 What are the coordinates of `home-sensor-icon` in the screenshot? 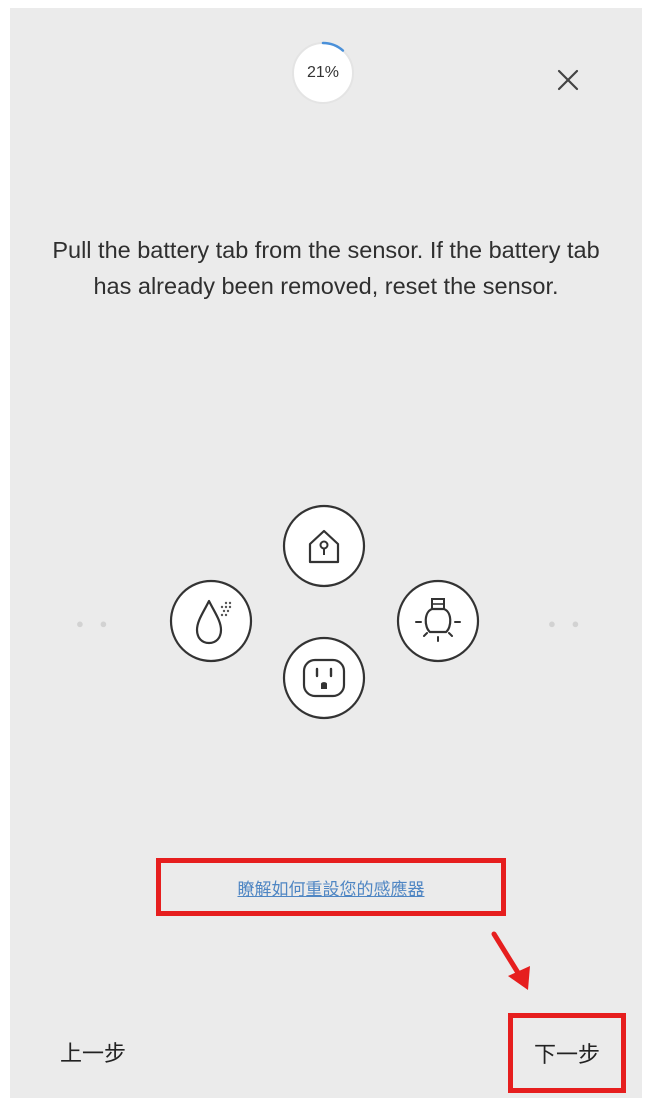 It's located at (324, 546).